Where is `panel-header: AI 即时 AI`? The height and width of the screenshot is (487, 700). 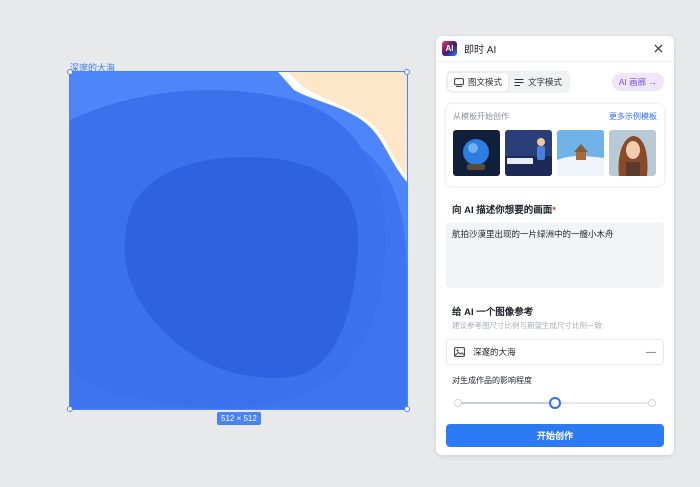
panel-header: AI 即时 AI is located at coordinates (555, 49).